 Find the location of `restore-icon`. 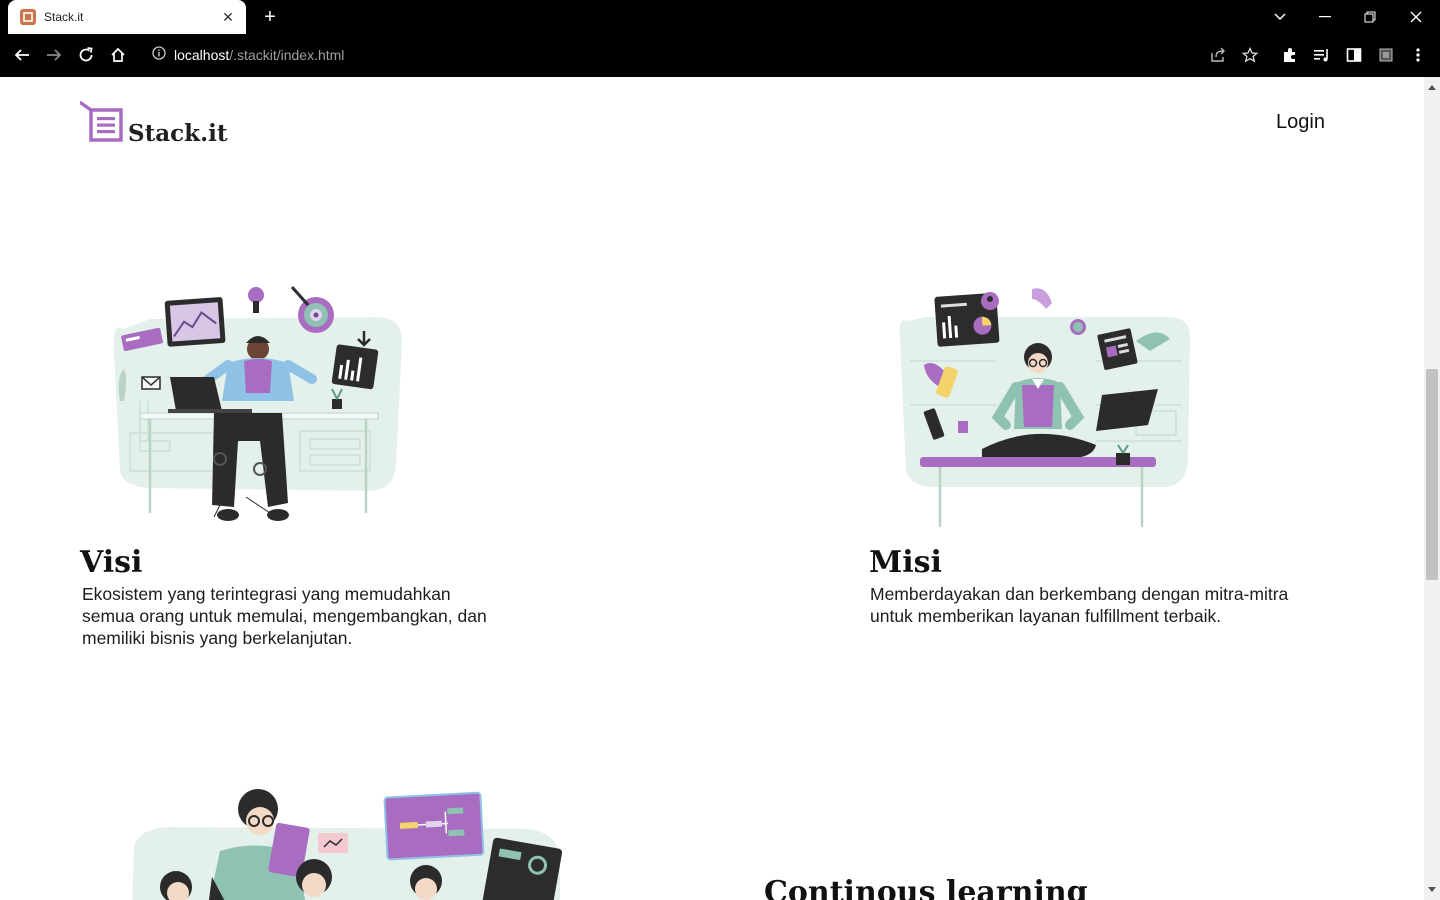

restore-icon is located at coordinates (1370, 17).